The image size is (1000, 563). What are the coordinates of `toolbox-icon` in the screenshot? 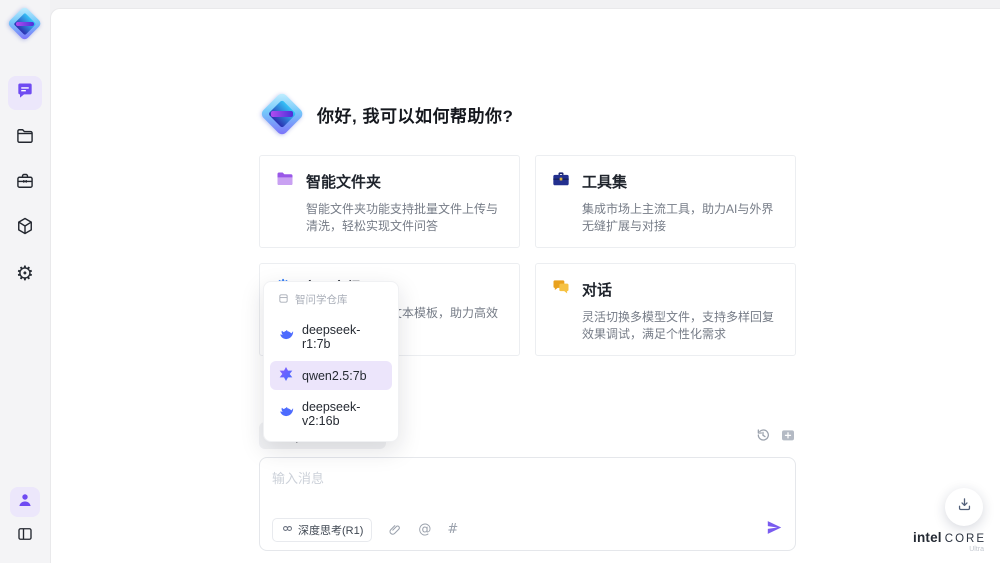 It's located at (25, 183).